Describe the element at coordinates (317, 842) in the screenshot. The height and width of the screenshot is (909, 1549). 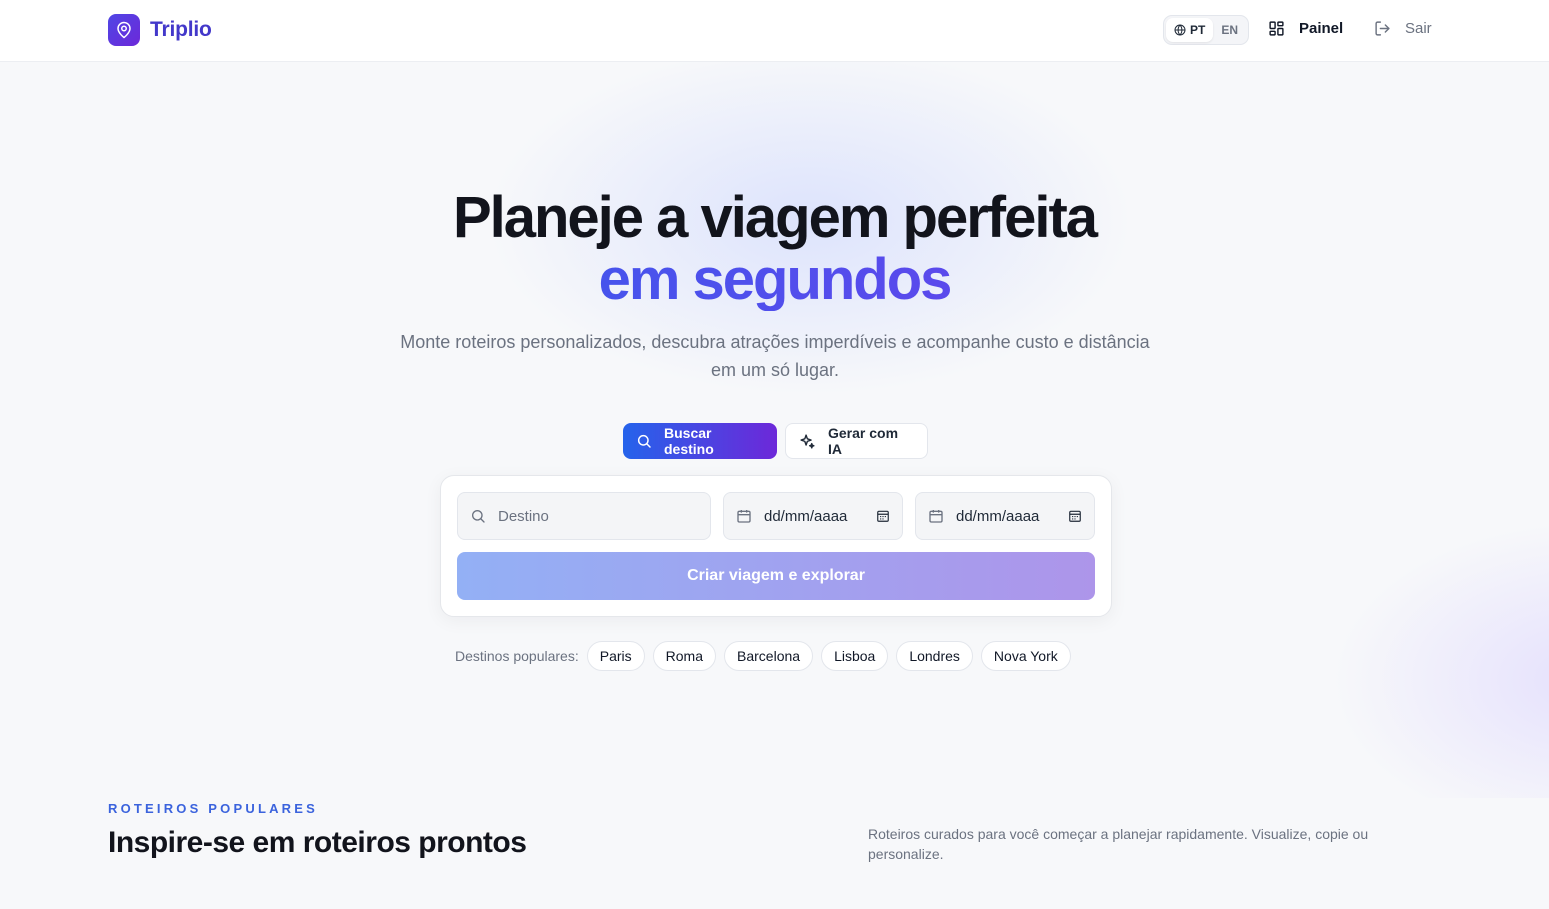
I see `section-title: Inspire-se em roteiros prontos` at that location.